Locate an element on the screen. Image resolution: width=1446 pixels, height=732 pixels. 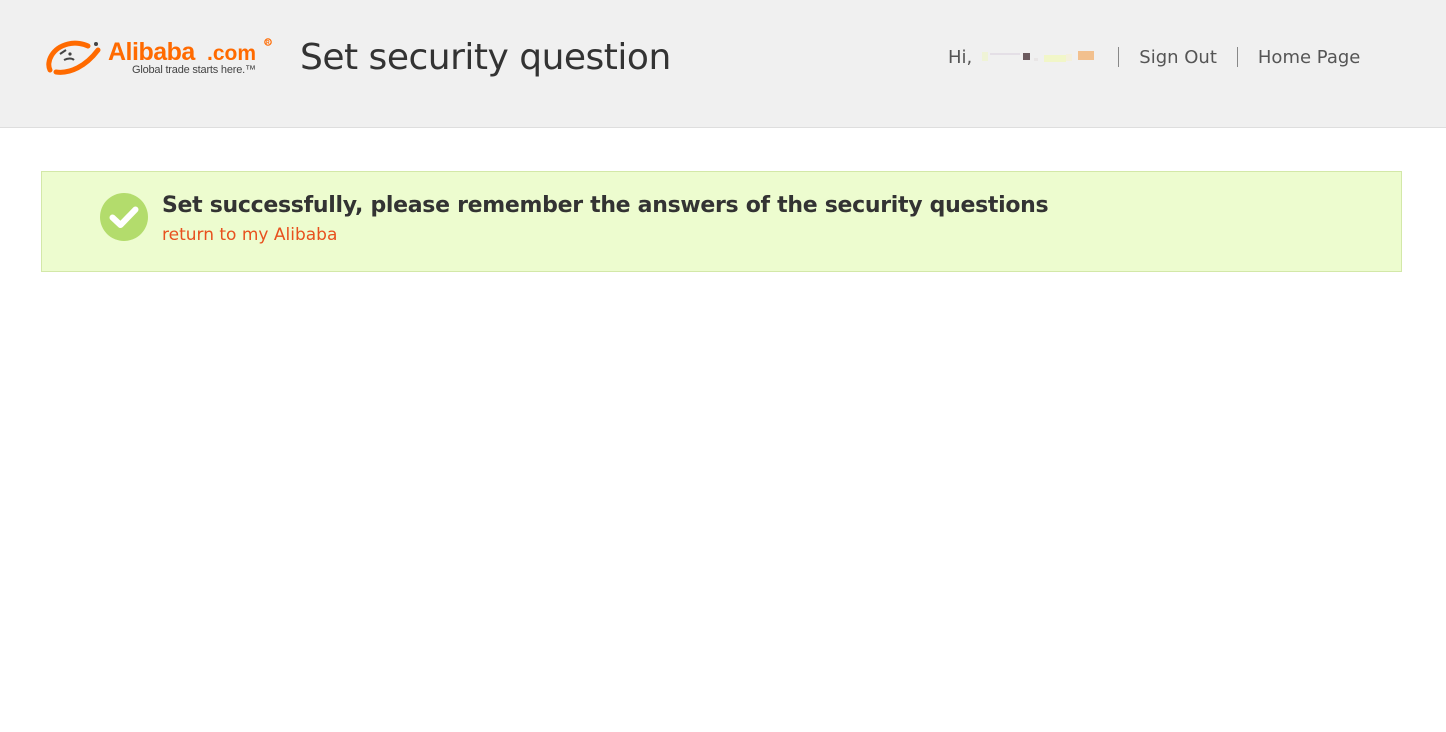
svg-text: Alibaba is located at coordinates (152, 52).